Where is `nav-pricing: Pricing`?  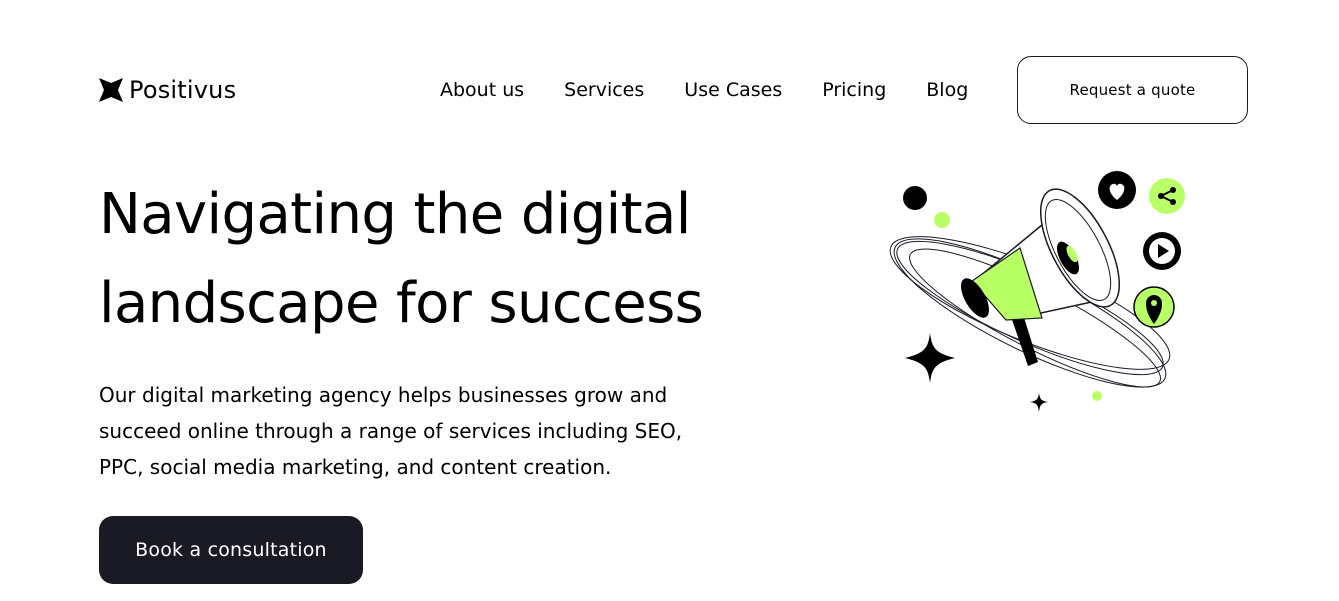
nav-pricing: Pricing is located at coordinates (854, 90).